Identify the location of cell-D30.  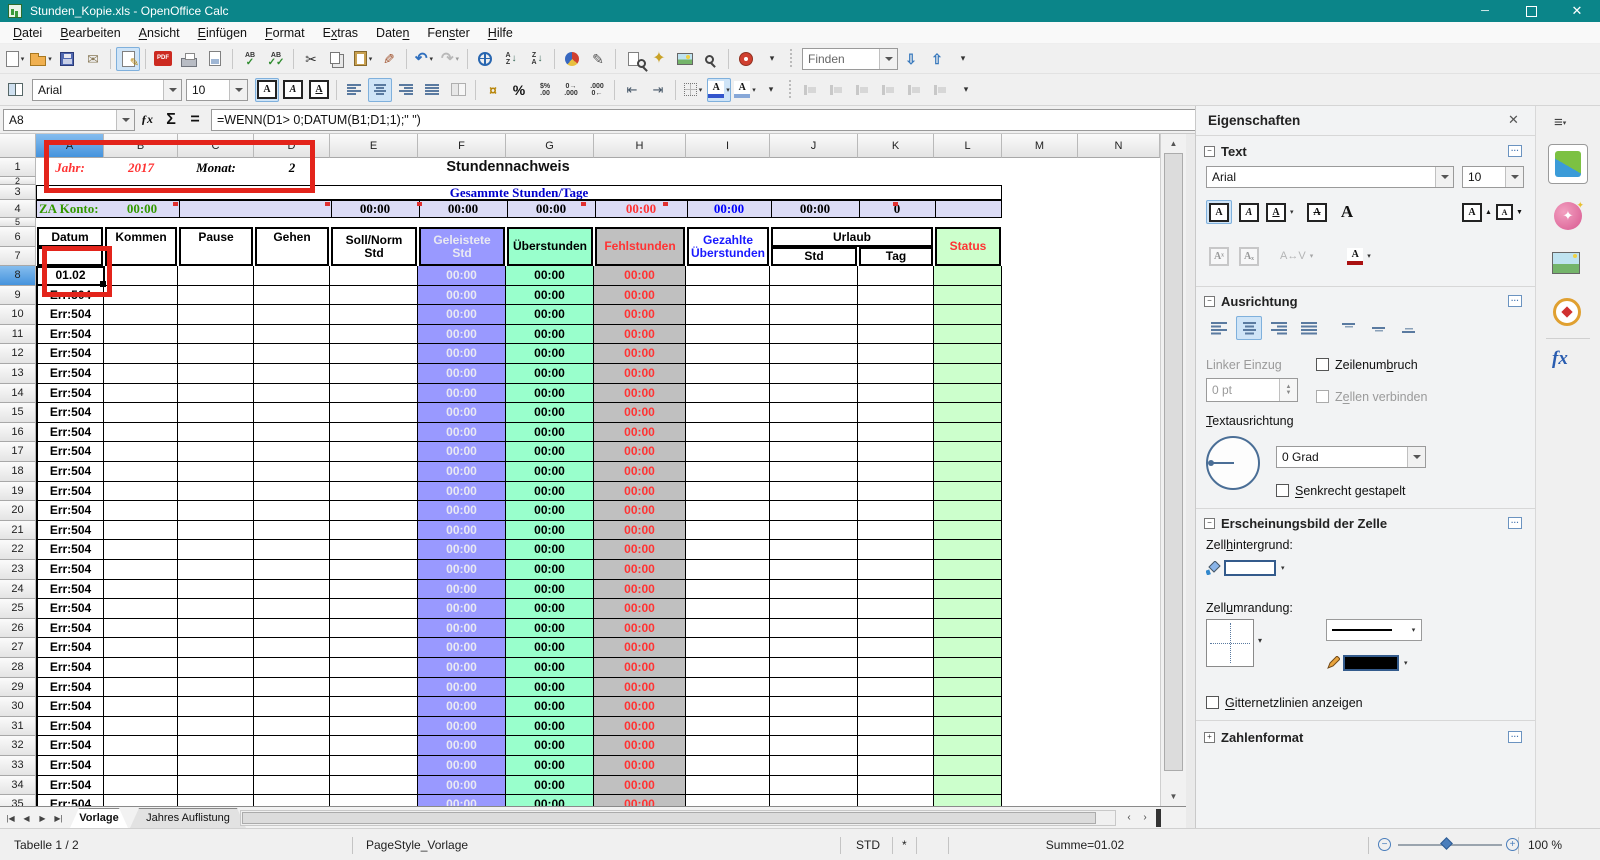
(292, 707).